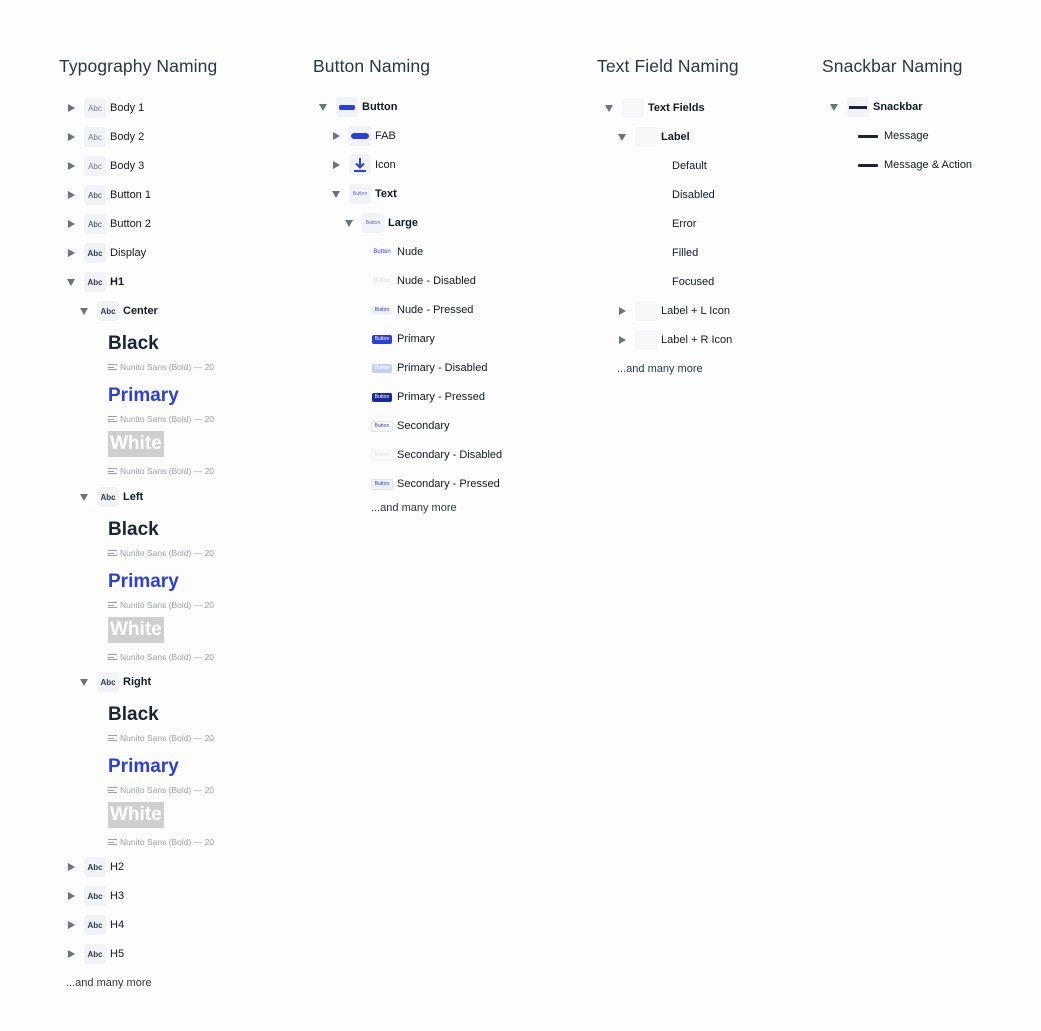 Image resolution: width=1041 pixels, height=1031 pixels. What do you see at coordinates (676, 108) in the screenshot?
I see `tree-item-label: Text Fields` at bounding box center [676, 108].